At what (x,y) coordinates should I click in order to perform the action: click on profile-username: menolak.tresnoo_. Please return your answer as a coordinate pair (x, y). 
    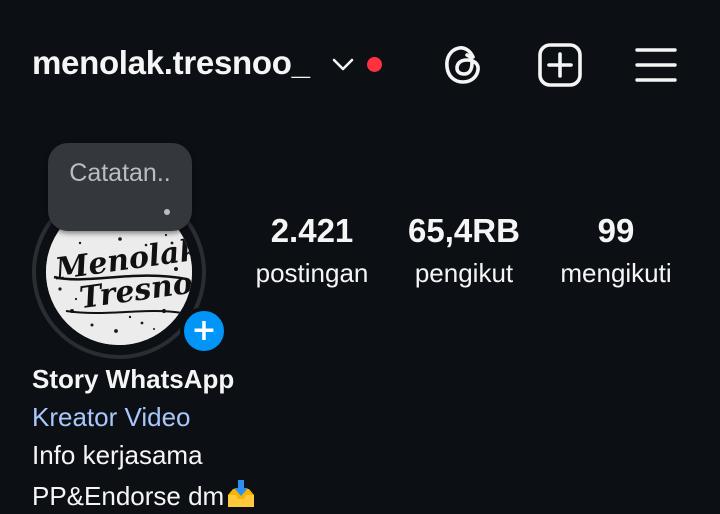
    Looking at the image, I should click on (171, 63).